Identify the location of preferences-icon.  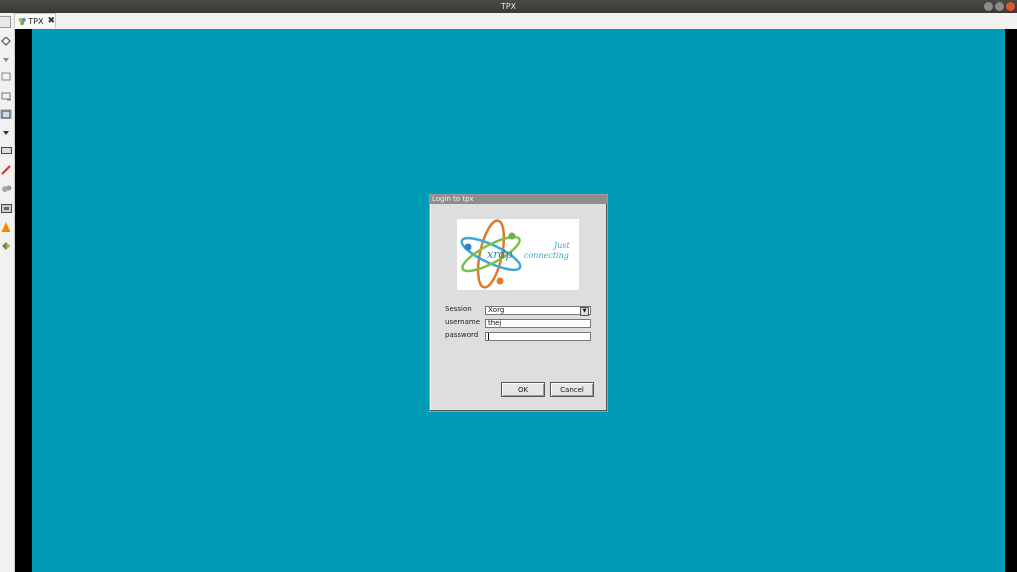
(6, 188).